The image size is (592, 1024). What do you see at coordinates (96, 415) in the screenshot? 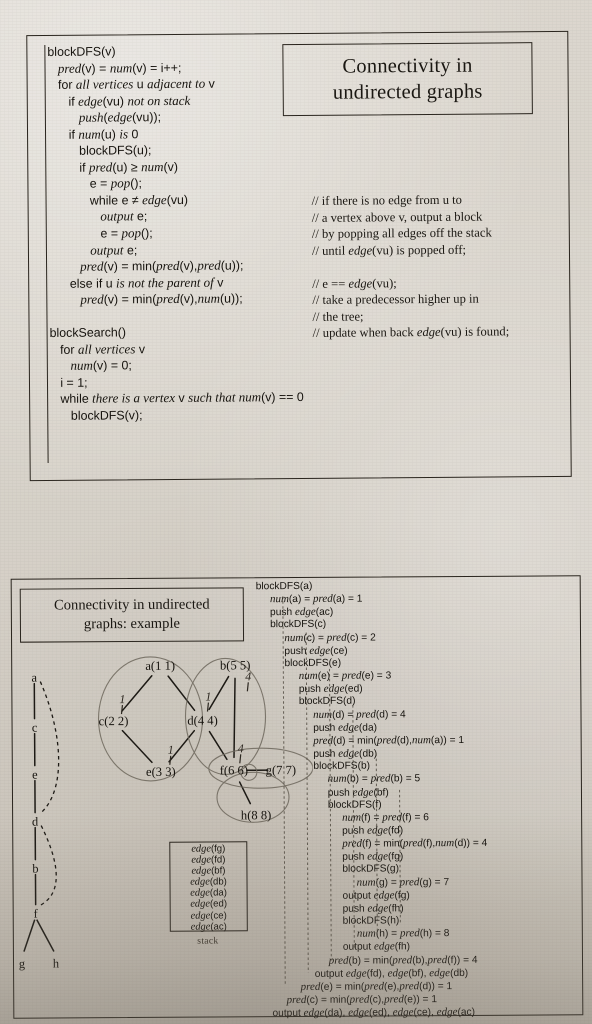
I see `code-line: blockDFS(v);` at bounding box center [96, 415].